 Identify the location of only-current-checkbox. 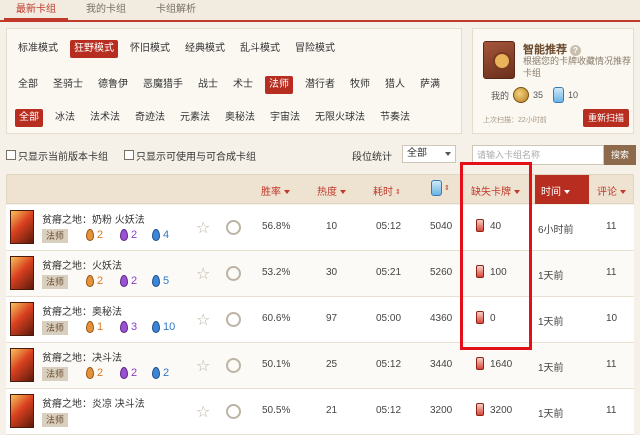
(11, 155).